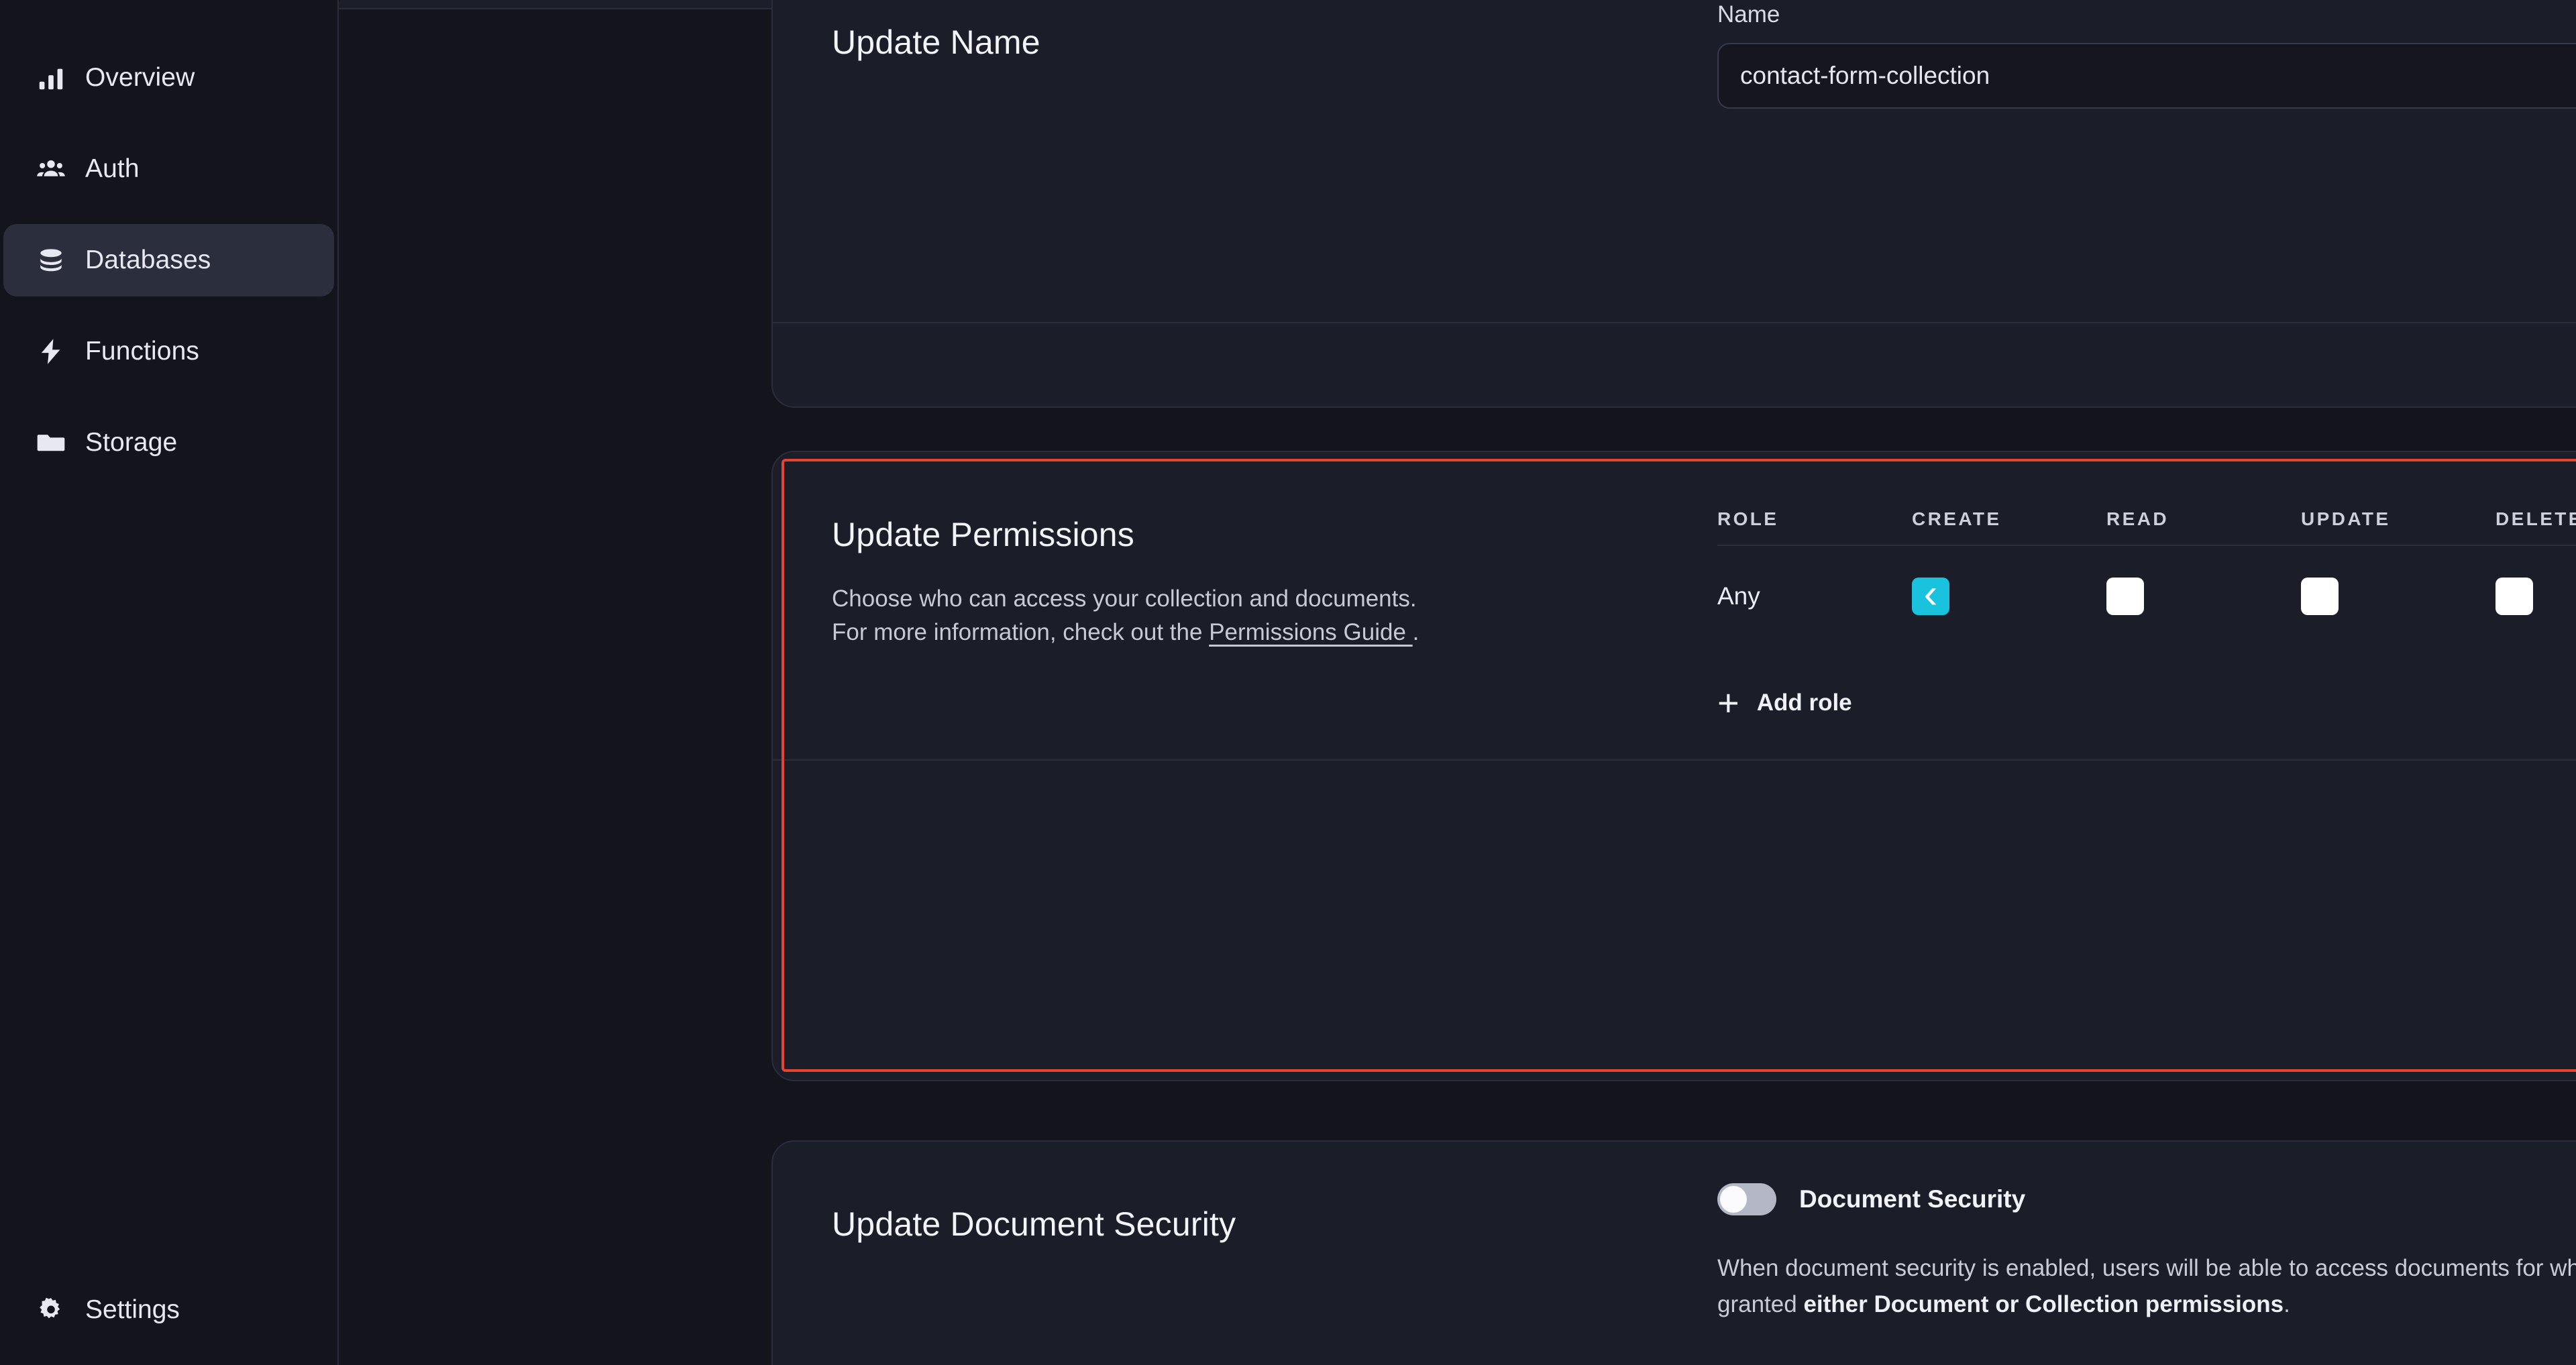 This screenshot has width=2576, height=1365. Describe the element at coordinates (1274, 1250) in the screenshot. I see `update-document-security-left: Update Document Security` at that location.